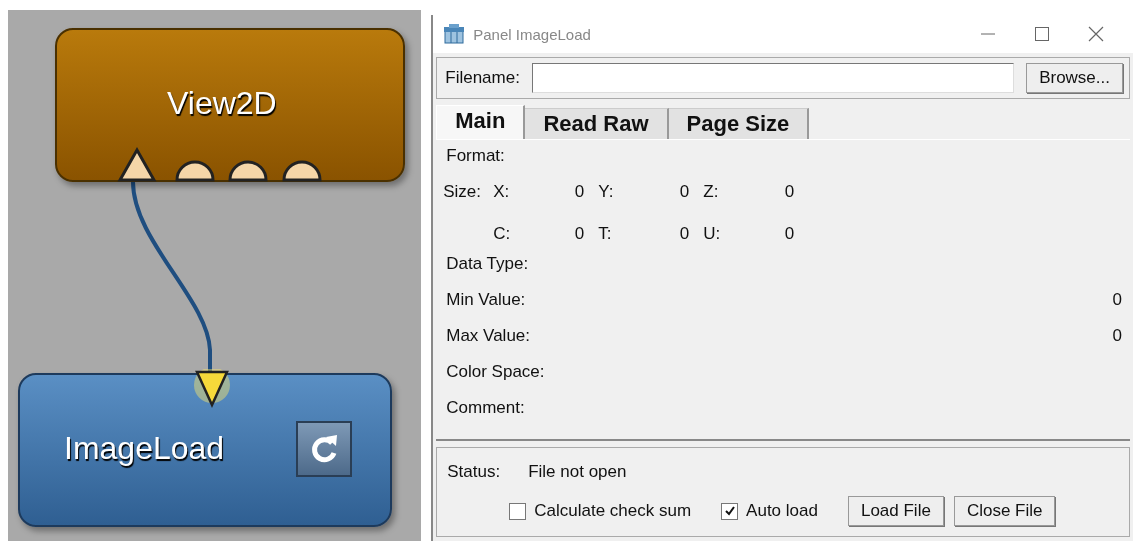 The height and width of the screenshot is (541, 1133). What do you see at coordinates (222, 103) in the screenshot?
I see `node-label: View2D` at bounding box center [222, 103].